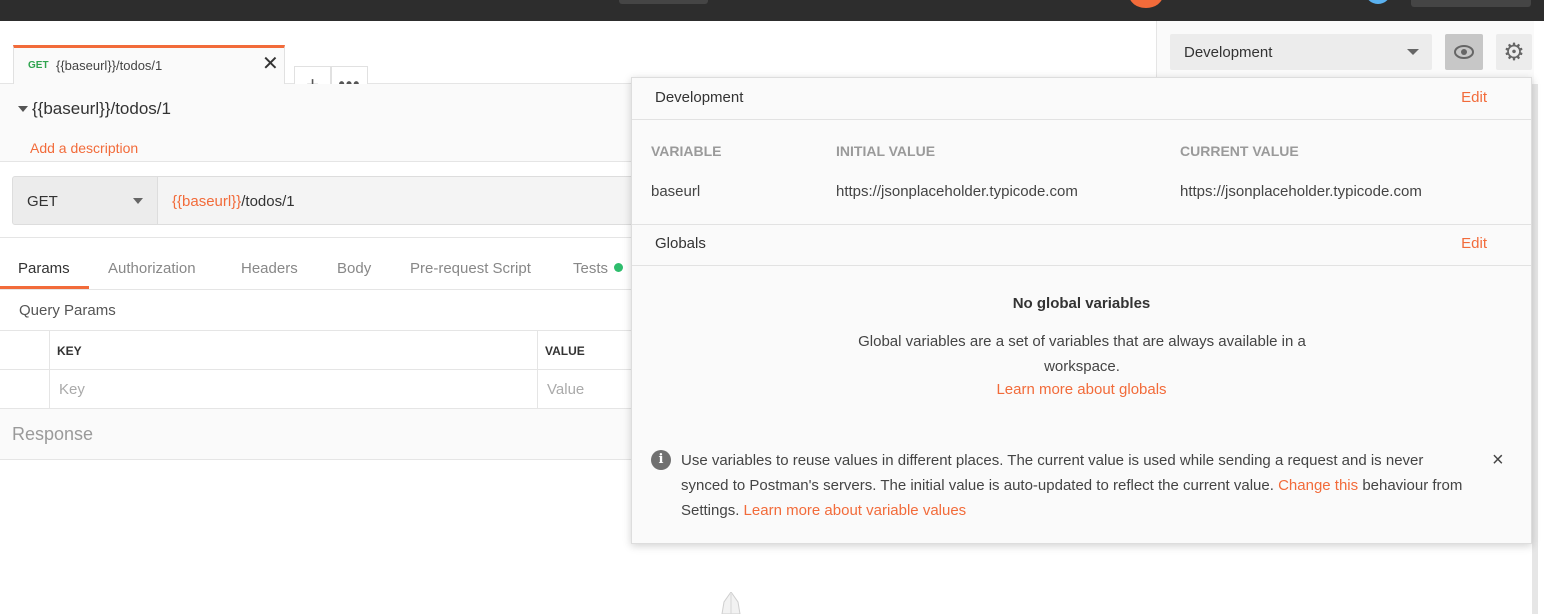 The height and width of the screenshot is (614, 1544). What do you see at coordinates (565, 389) in the screenshot?
I see `param-value-input: Value` at bounding box center [565, 389].